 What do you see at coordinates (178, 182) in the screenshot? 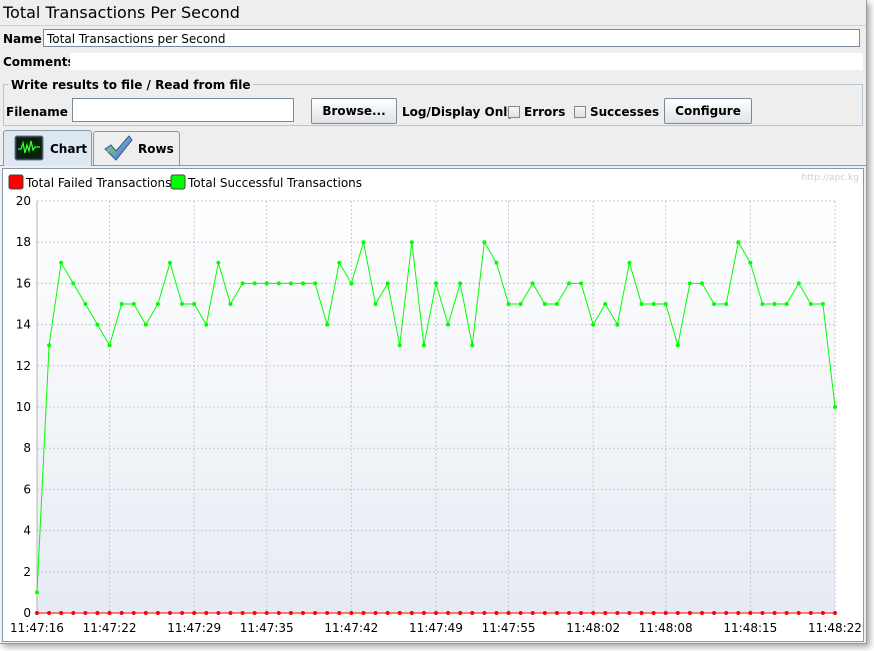
I see `legend-swatch-successful` at bounding box center [178, 182].